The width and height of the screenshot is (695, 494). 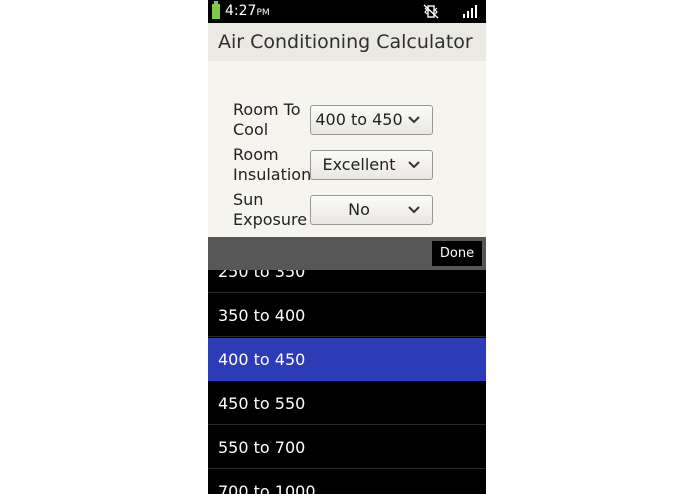 What do you see at coordinates (347, 253) in the screenshot?
I see `picker-toolbar: Done` at bounding box center [347, 253].